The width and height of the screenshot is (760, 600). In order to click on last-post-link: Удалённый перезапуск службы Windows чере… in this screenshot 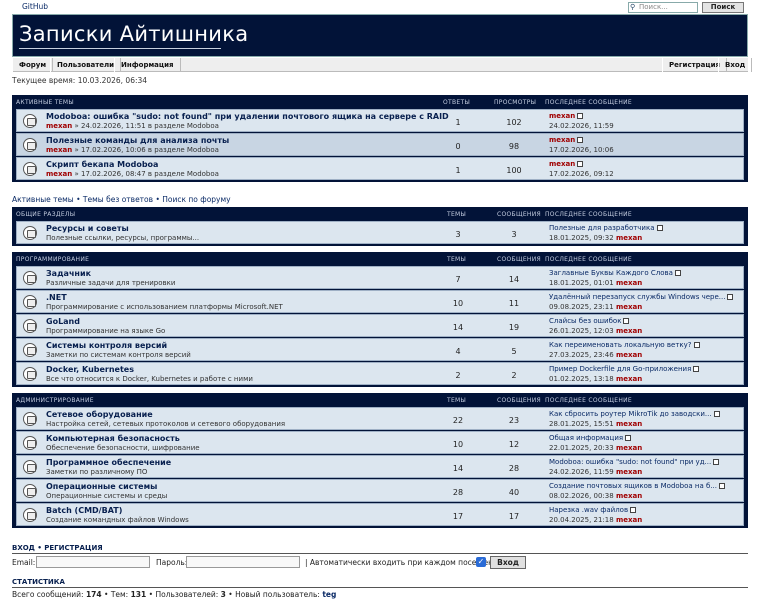, I will do `click(637, 297)`.